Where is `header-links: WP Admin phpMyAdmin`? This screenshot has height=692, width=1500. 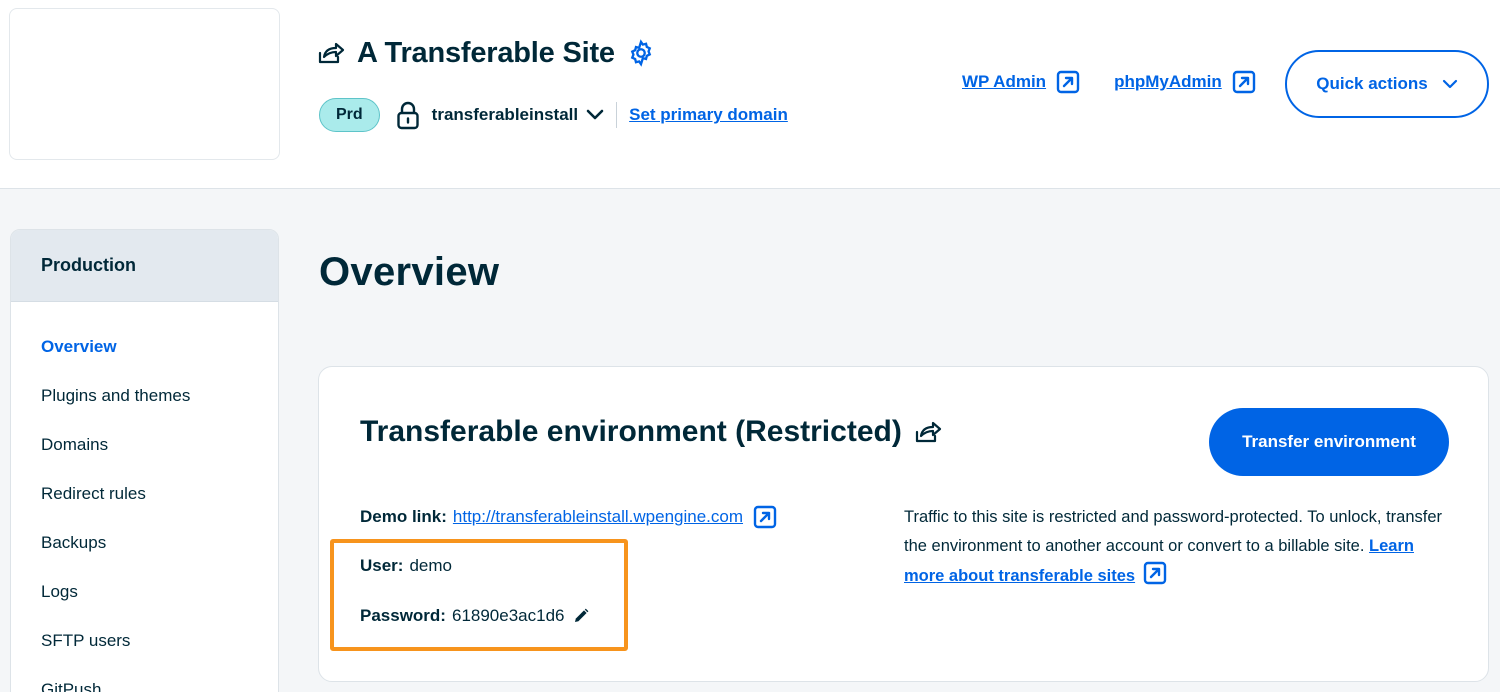 header-links: WP Admin phpMyAdmin is located at coordinates (1109, 82).